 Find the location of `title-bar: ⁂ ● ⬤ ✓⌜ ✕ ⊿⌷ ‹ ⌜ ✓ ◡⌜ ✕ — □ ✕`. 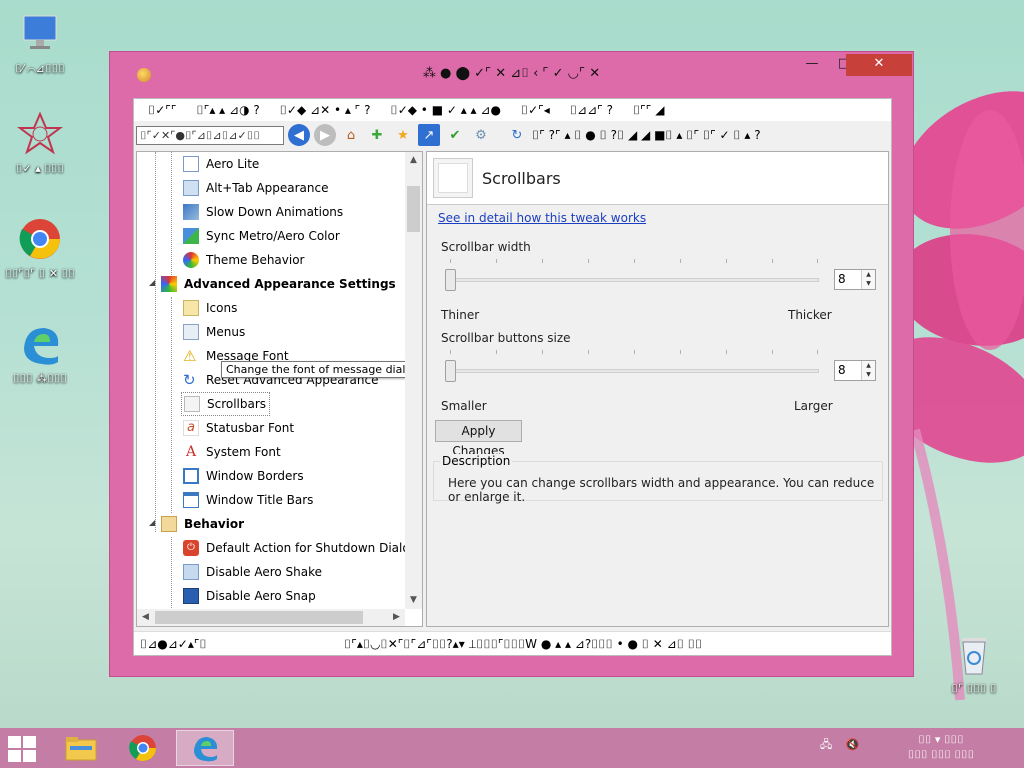

title-bar: ⁂ ● ⬤ ✓⌜ ✕ ⊿⌷ ‹ ⌜ ✓ ◡⌜ ✕ — □ ✕ is located at coordinates (511, 74).